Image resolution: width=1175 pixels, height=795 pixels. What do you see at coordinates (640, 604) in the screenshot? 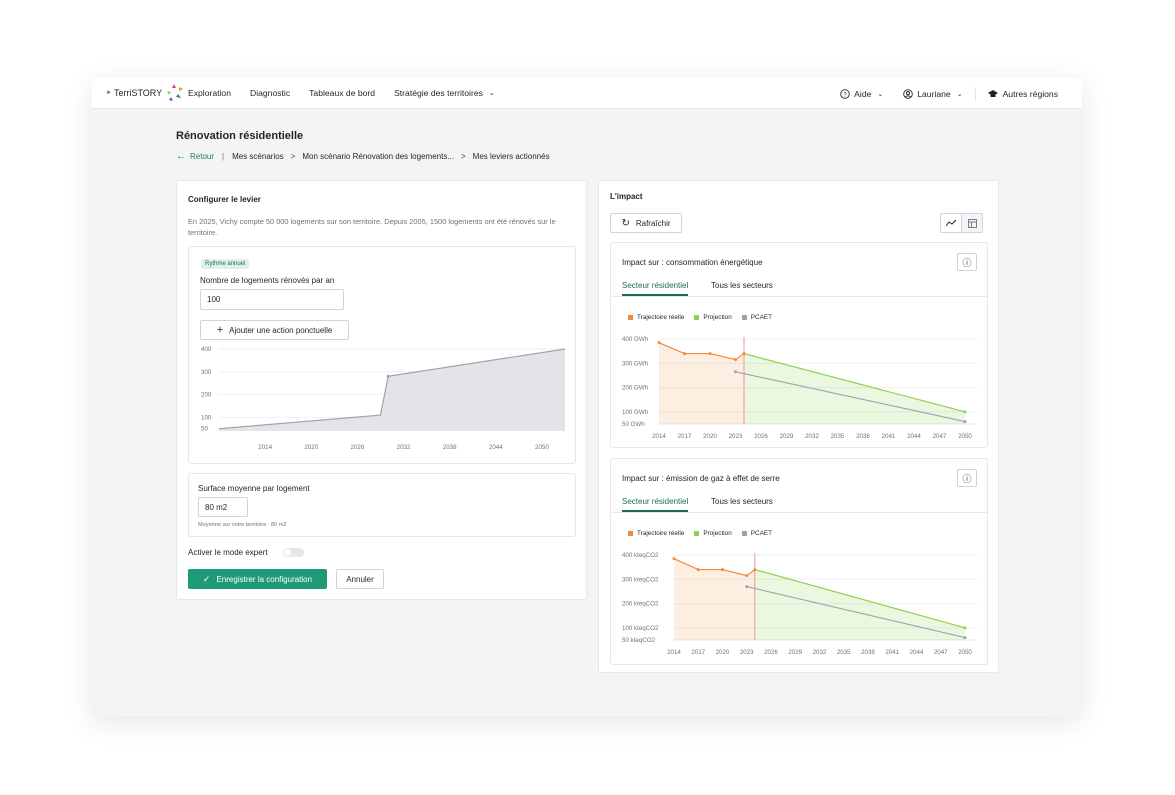
I see `y-tick-label: 200 kteqCO2` at bounding box center [640, 604].